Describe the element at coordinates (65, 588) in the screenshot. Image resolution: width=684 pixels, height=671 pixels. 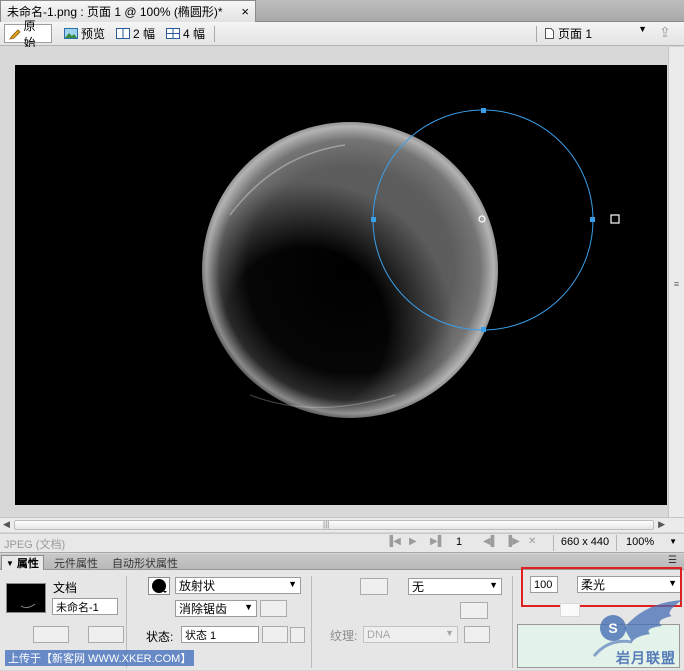
I see `object-type-label: 文档` at that location.